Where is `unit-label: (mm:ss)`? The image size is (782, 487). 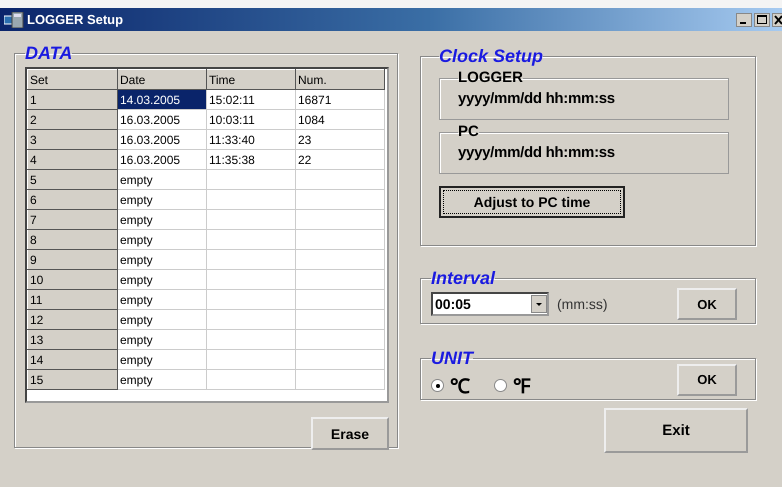
unit-label: (mm:ss) is located at coordinates (582, 304).